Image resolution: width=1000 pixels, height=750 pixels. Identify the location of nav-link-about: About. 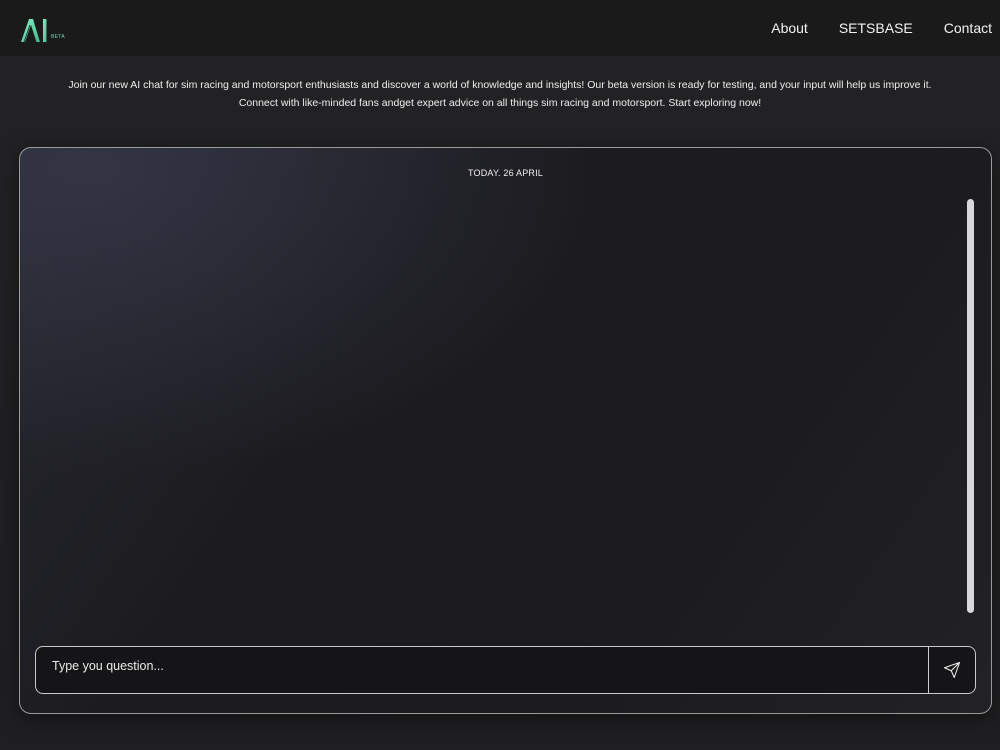
(789, 28).